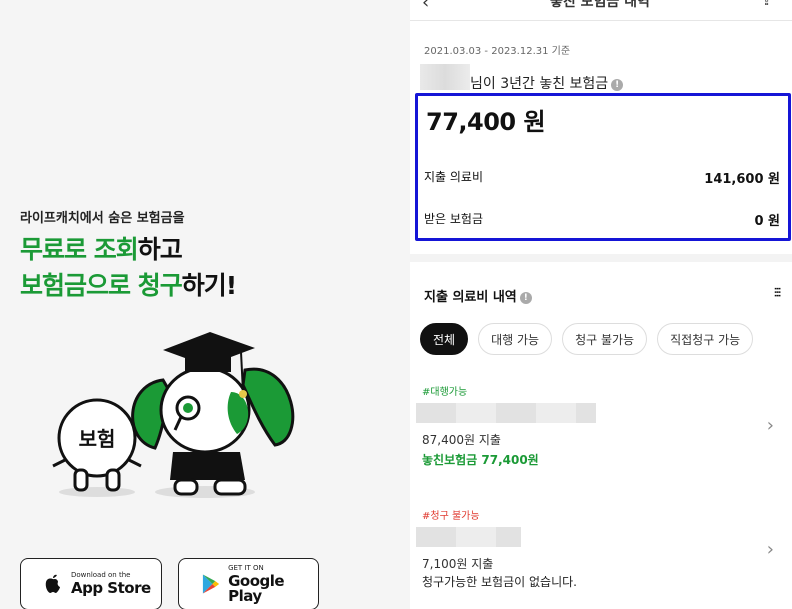  Describe the element at coordinates (454, 177) in the screenshot. I see `medical-expense-label: 지출 의료비` at that location.